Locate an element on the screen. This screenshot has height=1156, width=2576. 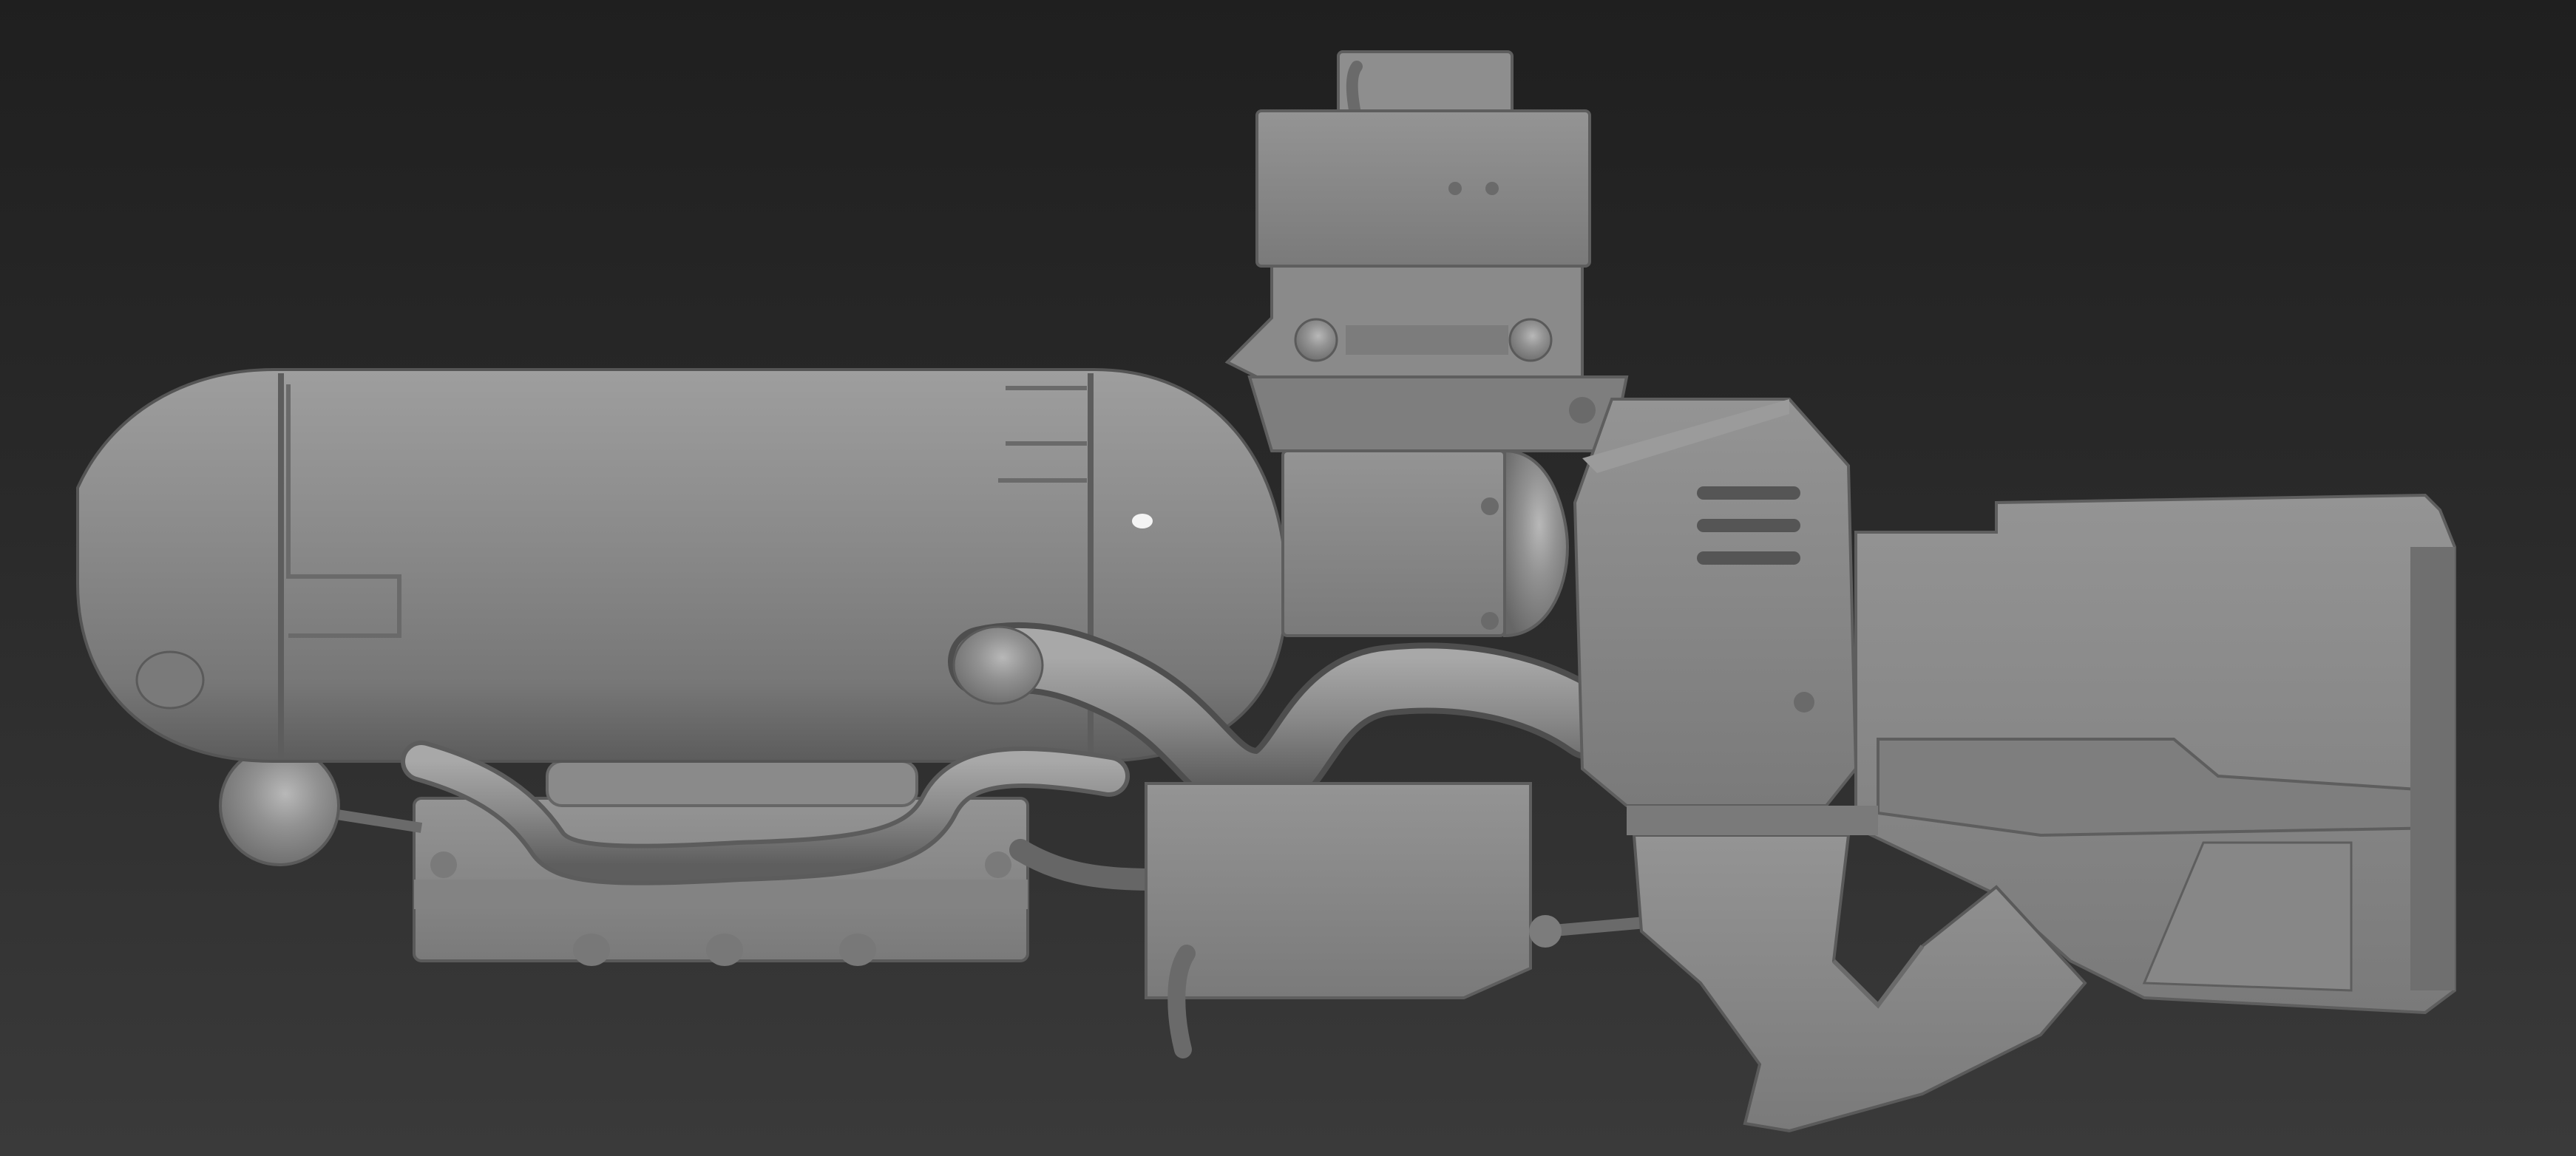
top-sight is located at coordinates (1426, 251).